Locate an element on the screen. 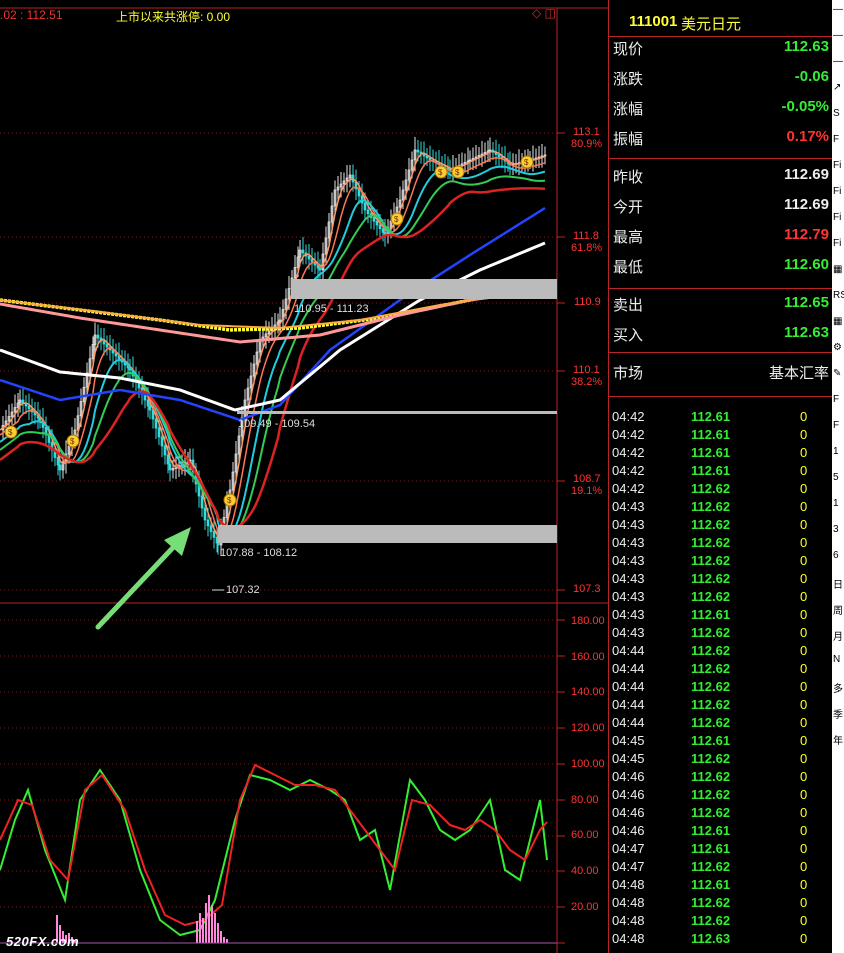 This screenshot has width=844, height=953. quote-label: 昨收 is located at coordinates (628, 177).